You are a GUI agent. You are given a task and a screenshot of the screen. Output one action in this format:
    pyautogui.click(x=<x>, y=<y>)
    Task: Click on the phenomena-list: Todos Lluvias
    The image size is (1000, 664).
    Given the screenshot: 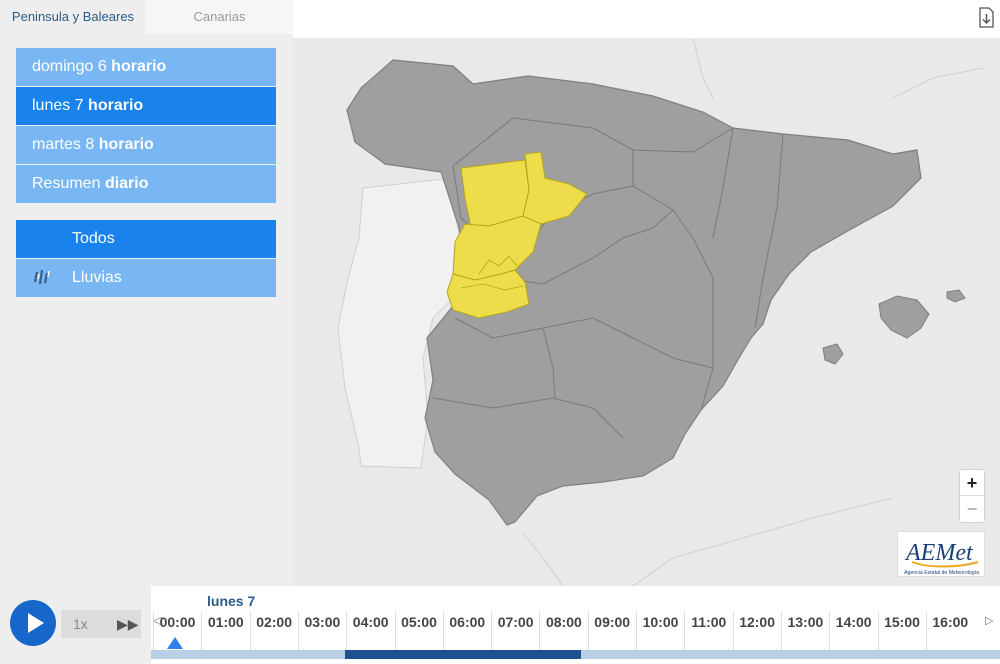 What is the action you would take?
    pyautogui.click(x=146, y=259)
    